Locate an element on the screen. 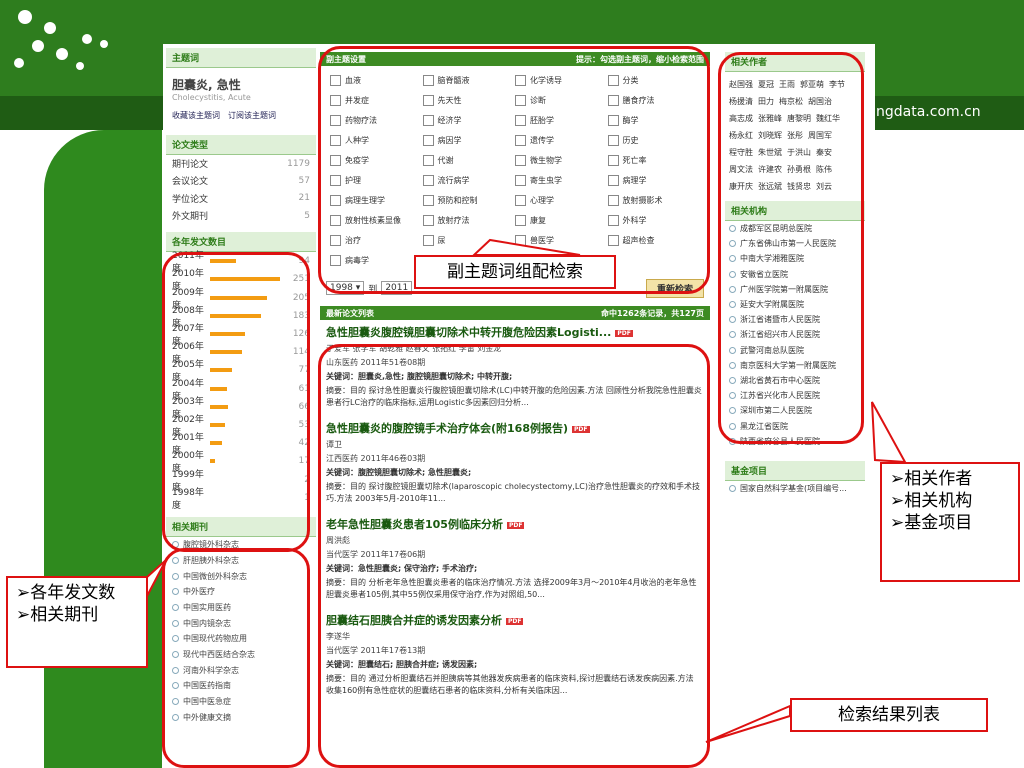 The height and width of the screenshot is (768, 1024). results-callout: 检索结果列表 is located at coordinates (889, 715).